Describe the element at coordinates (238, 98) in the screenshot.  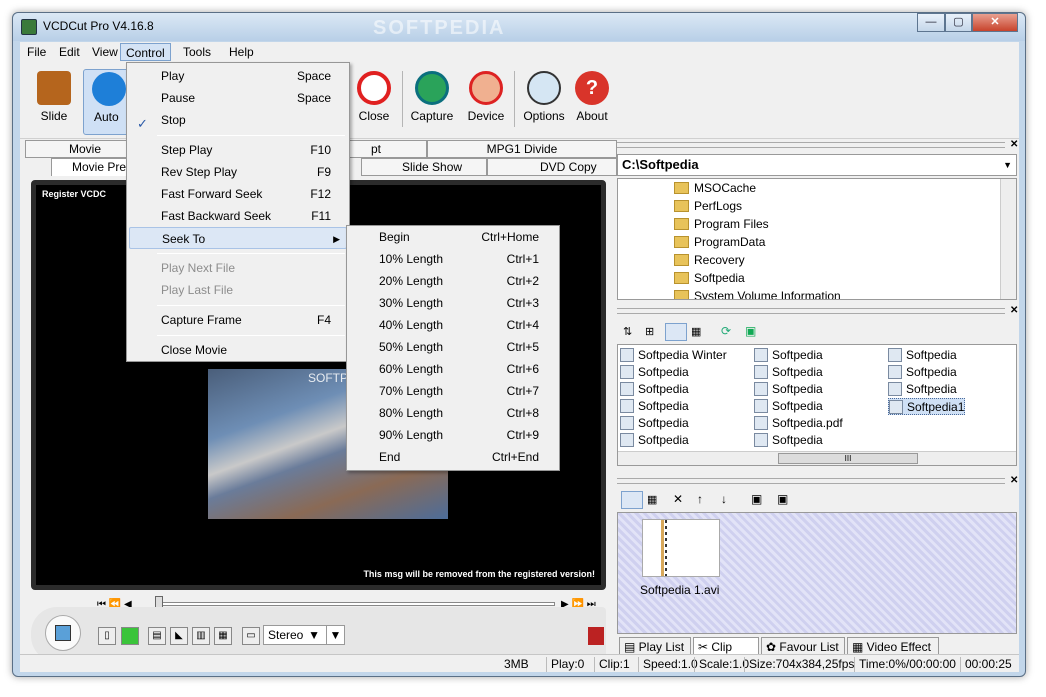
I see `menu-pause: Pause Space` at that location.